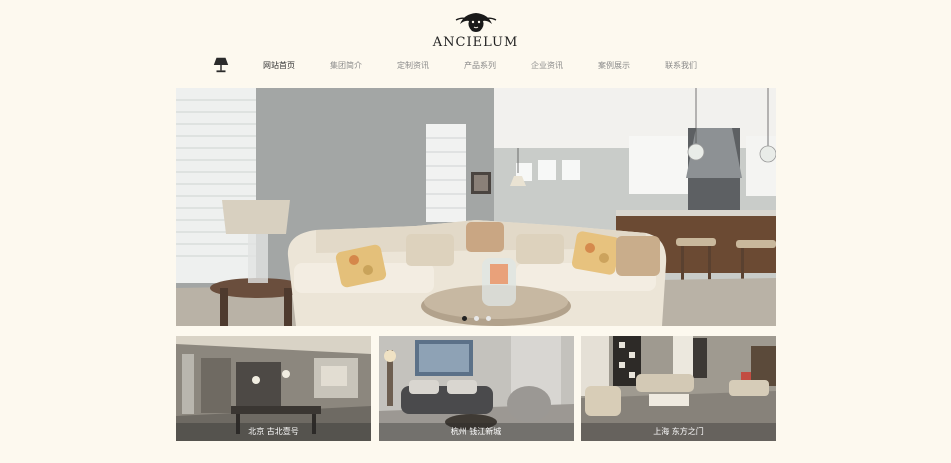  I want to click on brand-logo: ANCIELUM, so click(475, 30).